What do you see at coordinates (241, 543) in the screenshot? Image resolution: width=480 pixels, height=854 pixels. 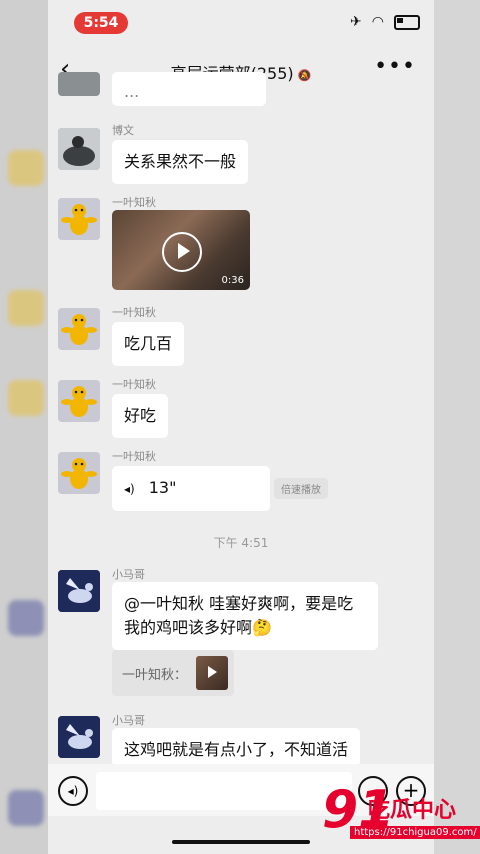 I see `message-timestamp: 下午 4:51` at bounding box center [241, 543].